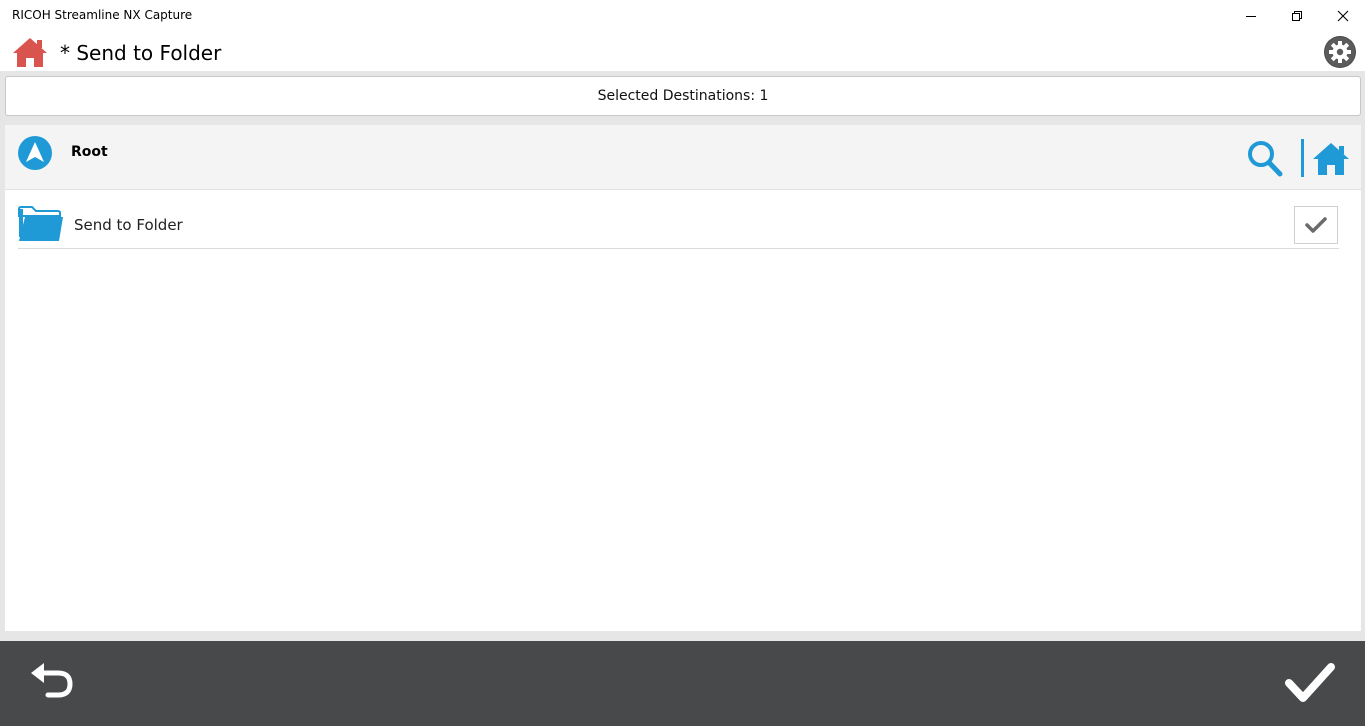 The width and height of the screenshot is (1365, 726). I want to click on minimize-button, so click(1251, 15).